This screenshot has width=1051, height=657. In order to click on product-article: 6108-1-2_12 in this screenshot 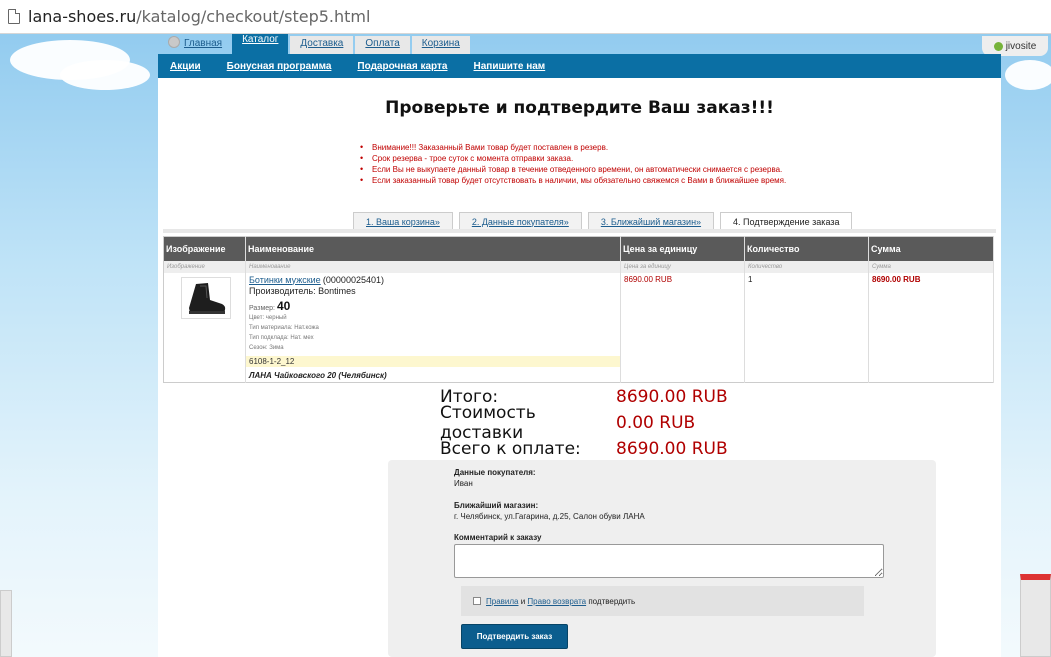, I will do `click(433, 361)`.